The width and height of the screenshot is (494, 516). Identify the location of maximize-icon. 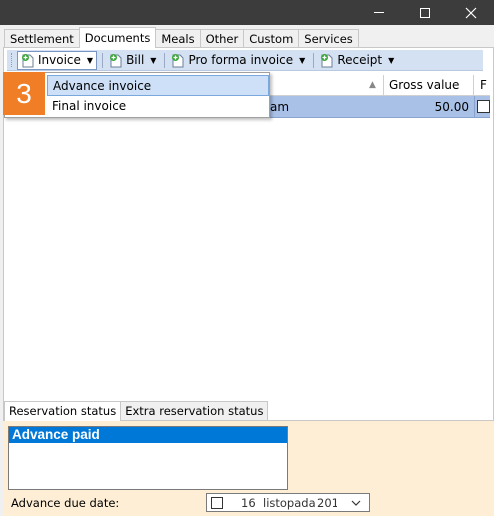
(425, 12).